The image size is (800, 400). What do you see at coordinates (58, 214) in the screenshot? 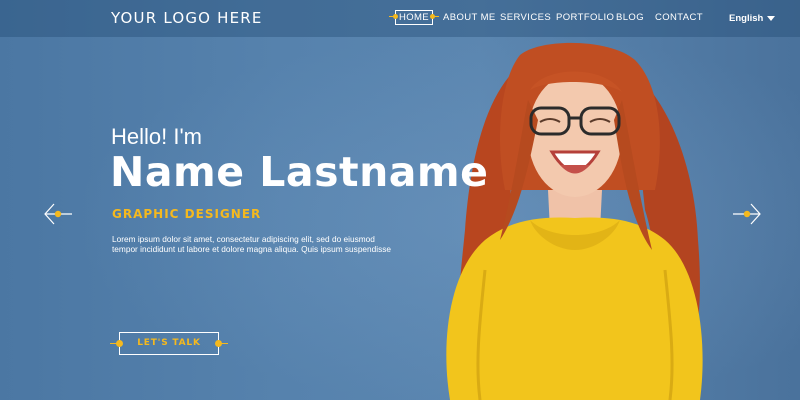
I see `arrow-left-icon` at bounding box center [58, 214].